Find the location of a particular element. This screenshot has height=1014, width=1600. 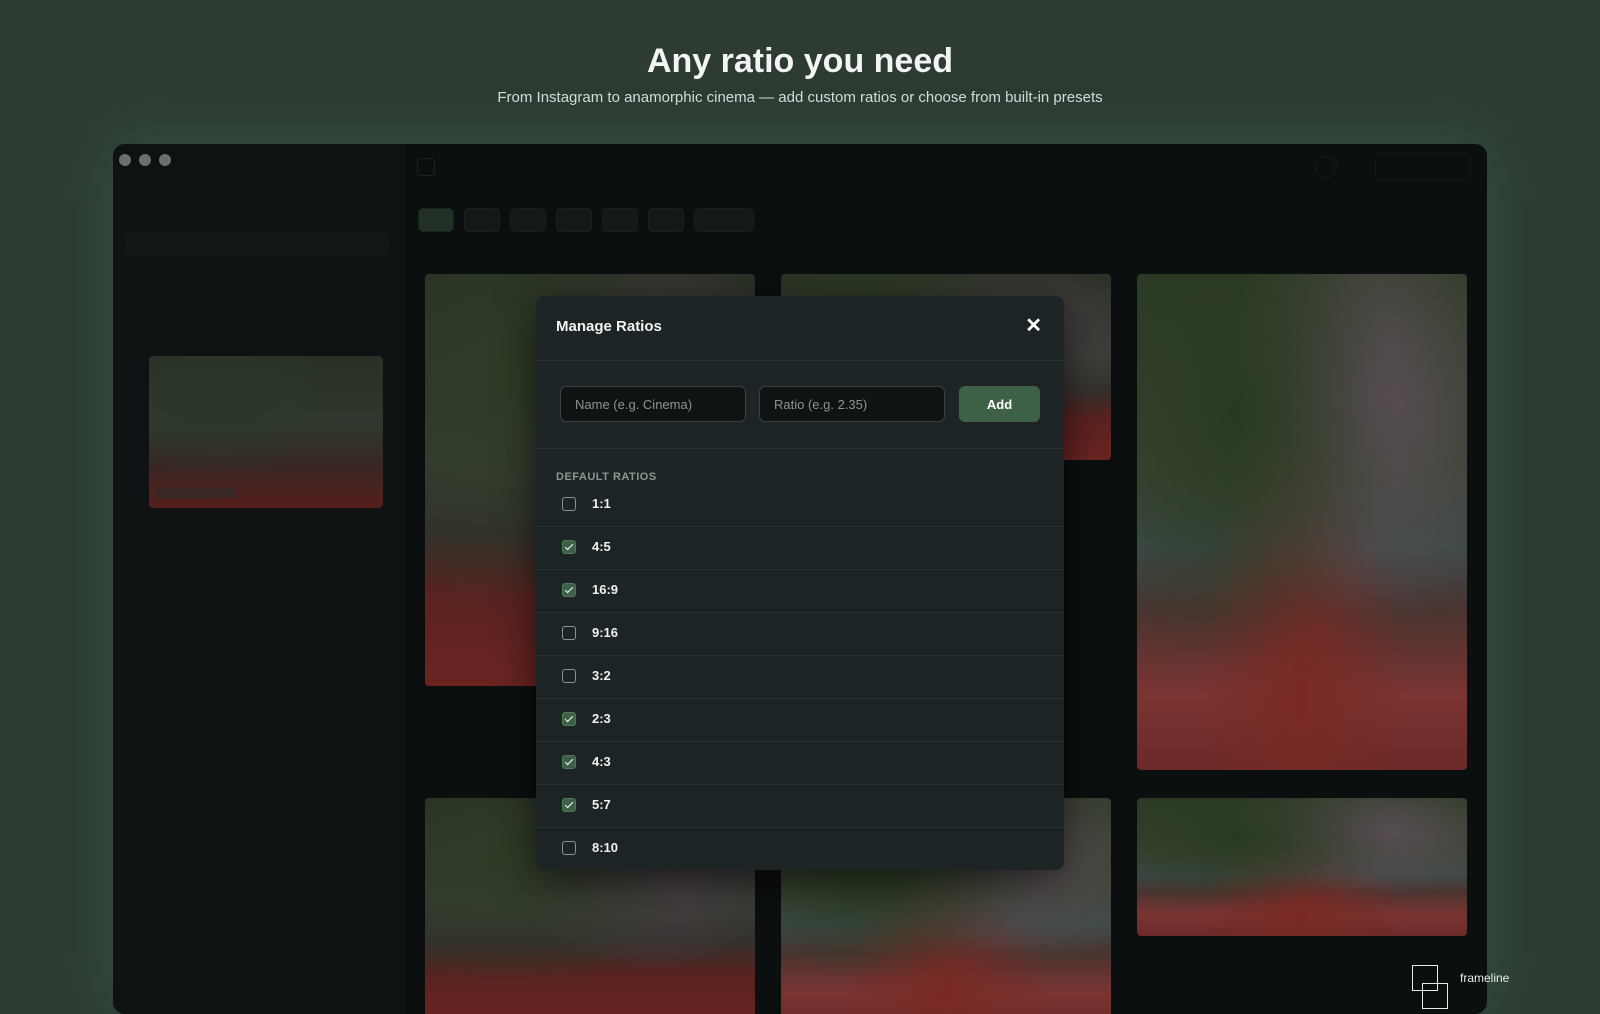

hero-title: Any ratio you need is located at coordinates (800, 61).